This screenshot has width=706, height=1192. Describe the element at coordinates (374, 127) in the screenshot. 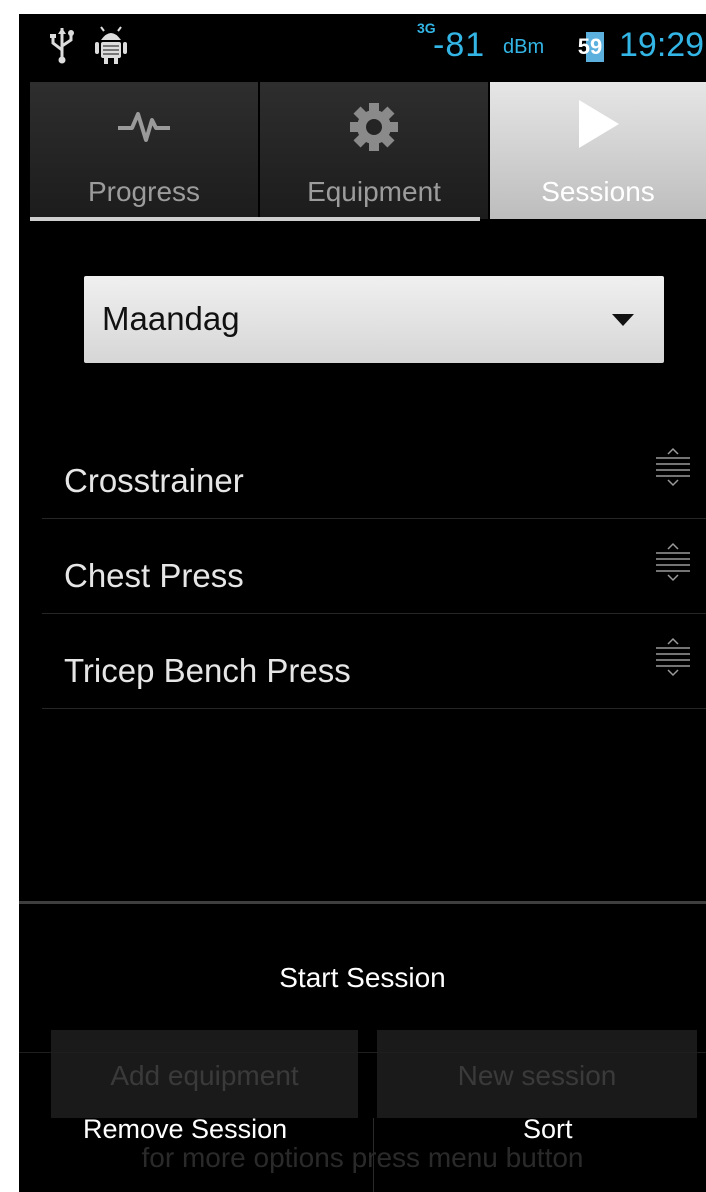

I see `gear-icon` at that location.